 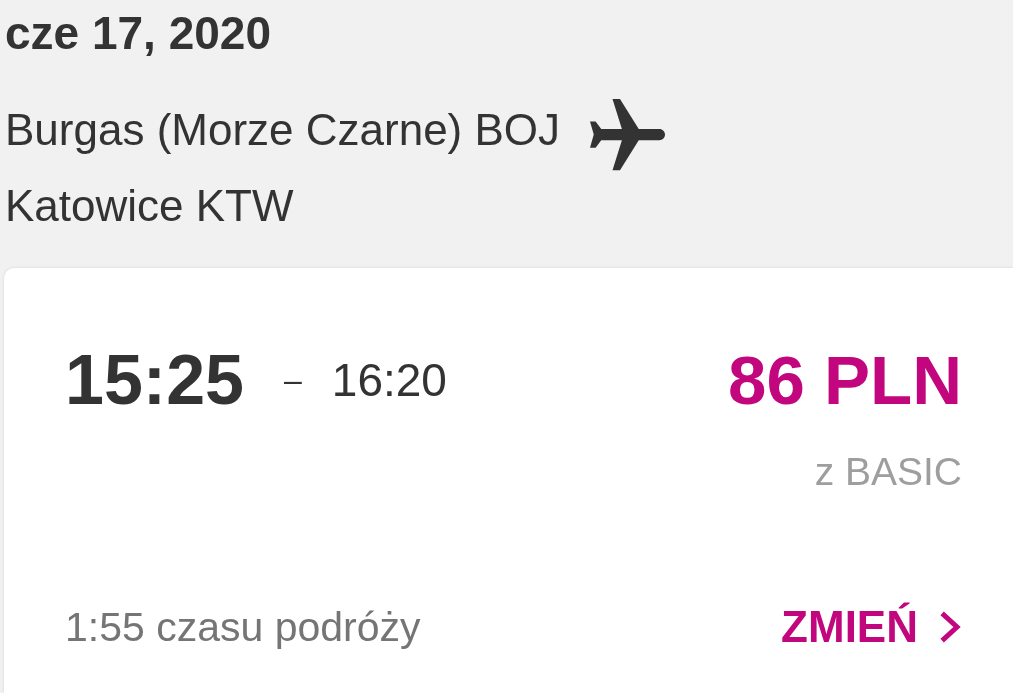 I want to click on departure-time: 15:25, so click(x=155, y=380).